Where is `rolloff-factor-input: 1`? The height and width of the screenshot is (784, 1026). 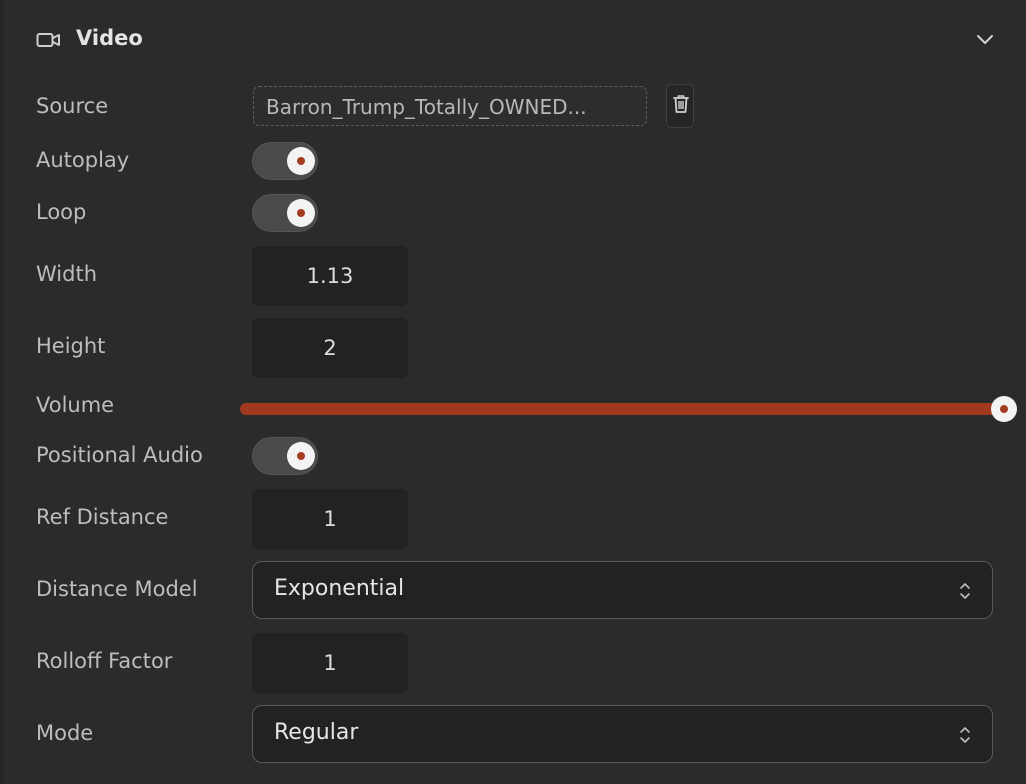 rolloff-factor-input: 1 is located at coordinates (330, 663).